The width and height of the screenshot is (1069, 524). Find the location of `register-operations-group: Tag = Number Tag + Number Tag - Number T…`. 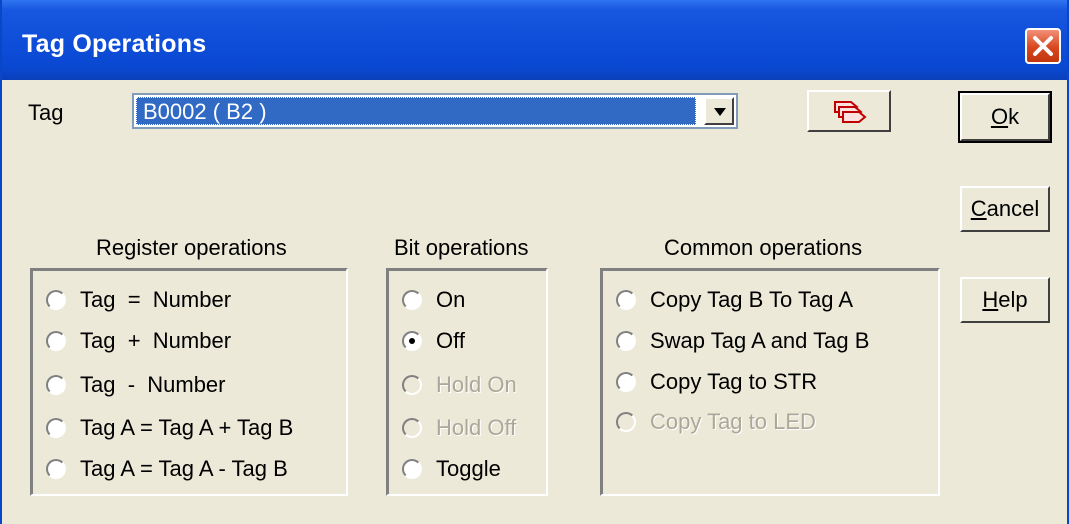

register-operations-group: Tag = Number Tag + Number Tag - Number T… is located at coordinates (189, 382).